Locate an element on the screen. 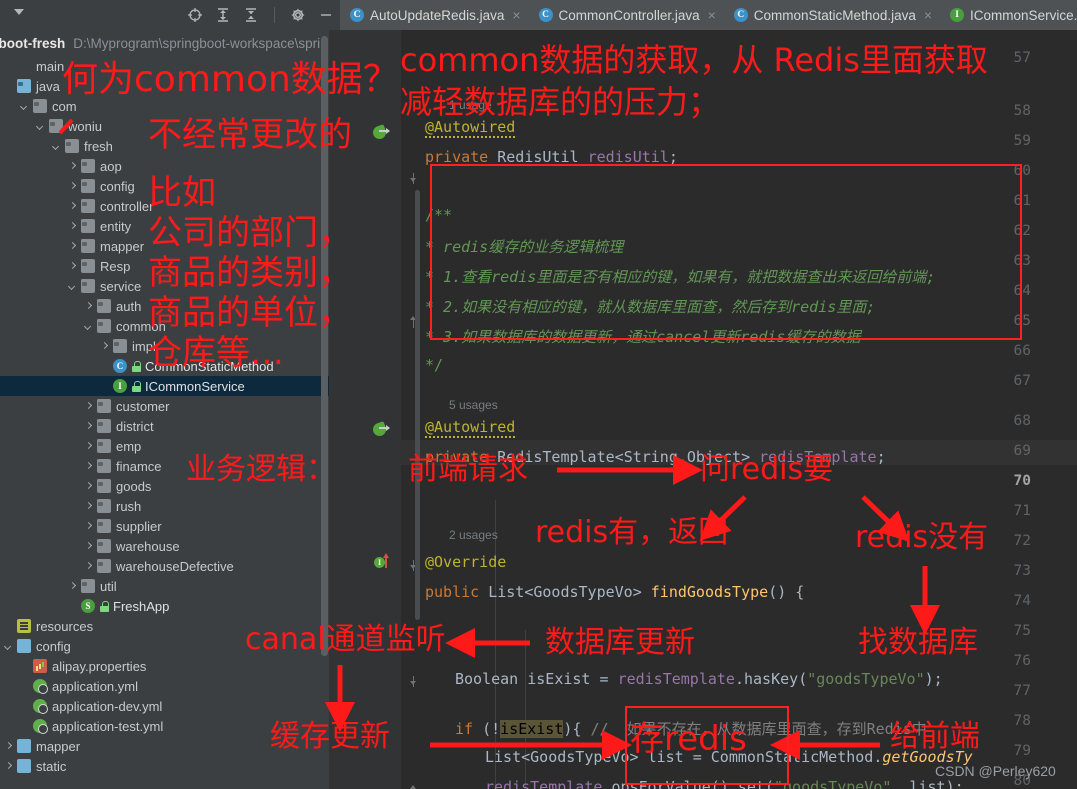  line-number: 73 is located at coordinates (1016, 571).